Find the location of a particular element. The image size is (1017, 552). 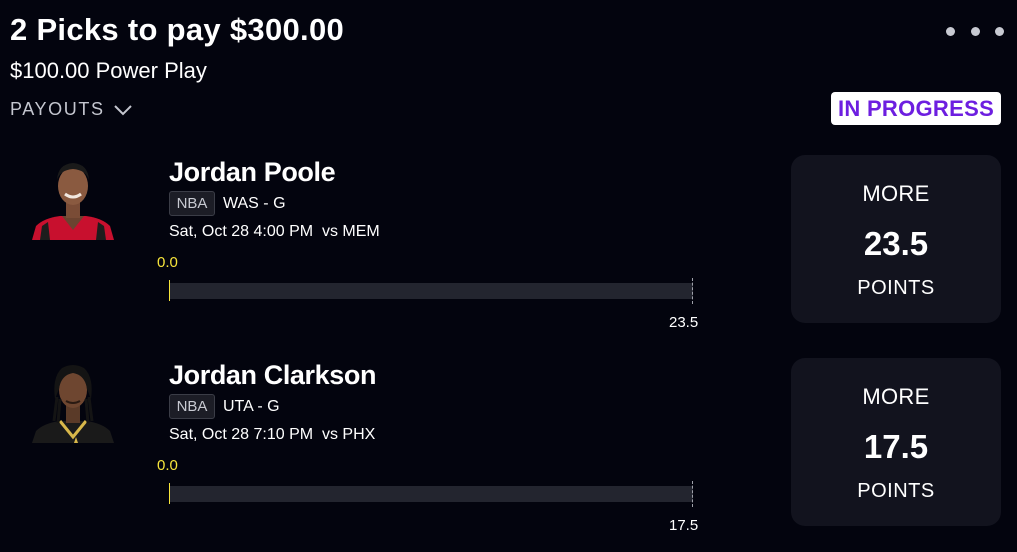

projection-card: MORE 23.5 POINTS is located at coordinates (896, 239).